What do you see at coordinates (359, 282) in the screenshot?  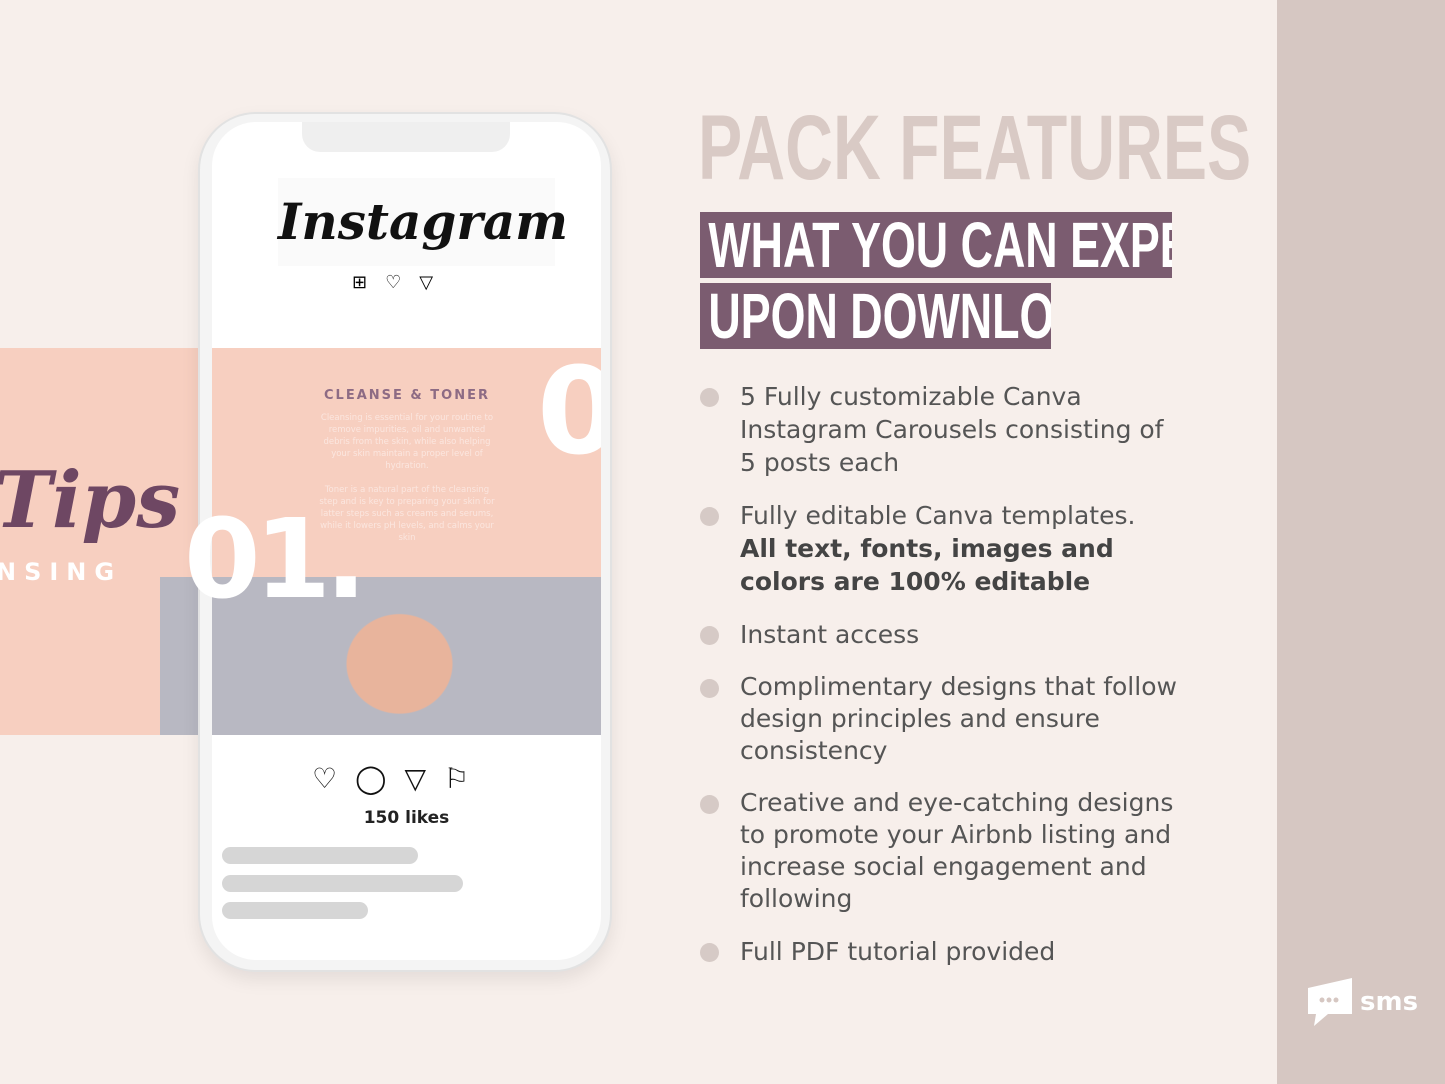 I see `add-post-icon: ⊞` at bounding box center [359, 282].